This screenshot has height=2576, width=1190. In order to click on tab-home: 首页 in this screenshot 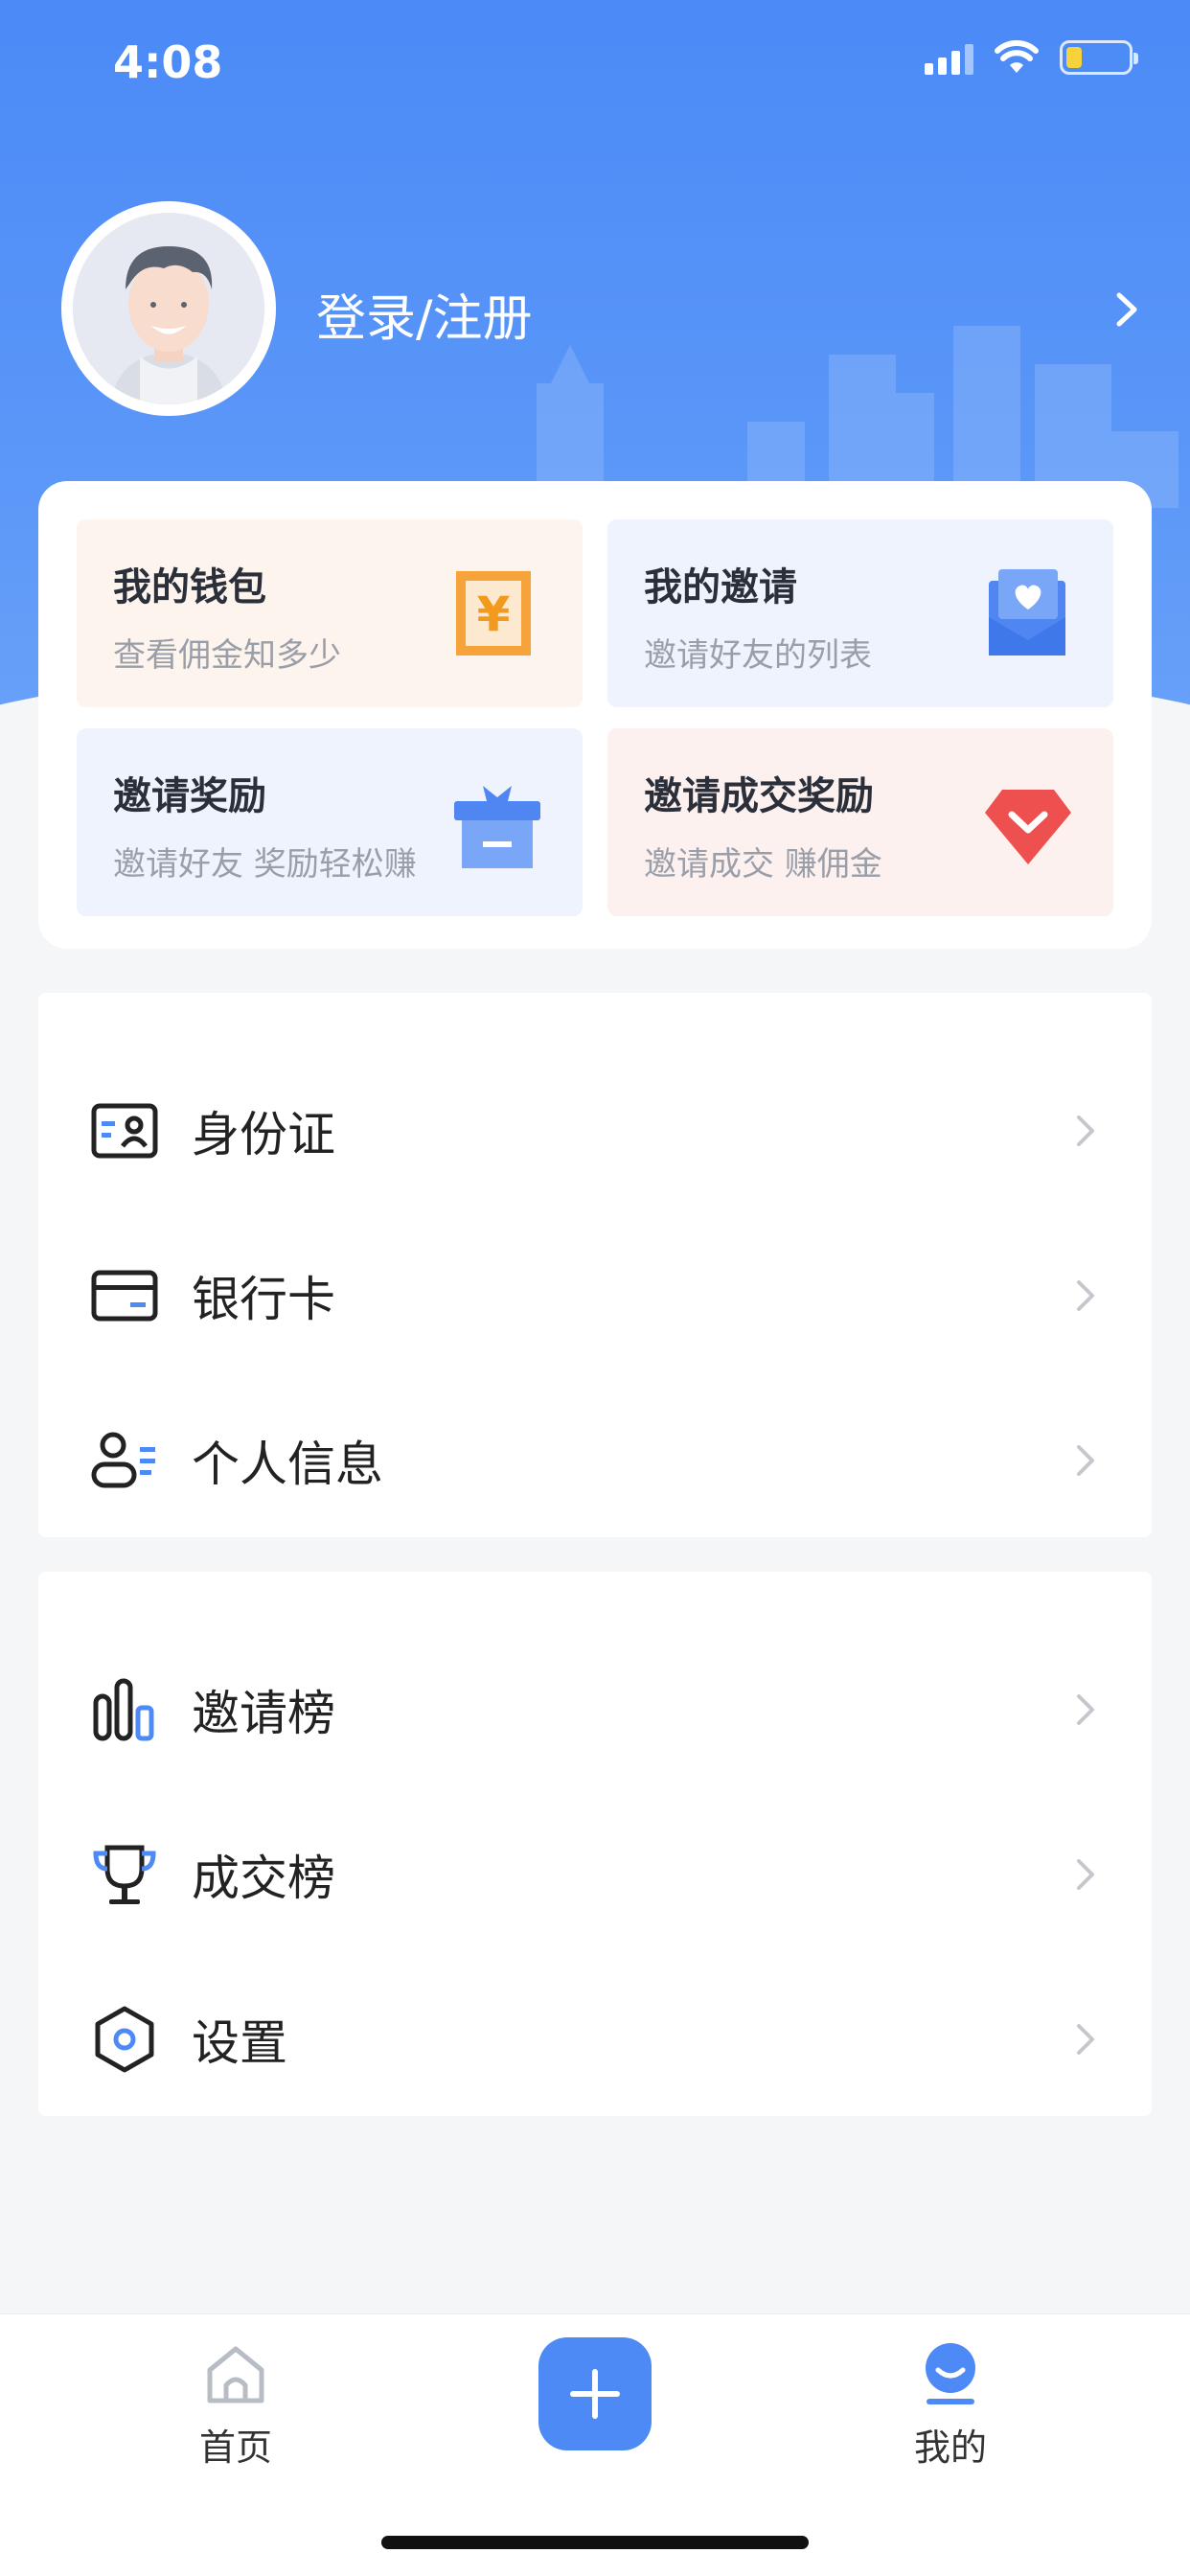, I will do `click(236, 2406)`.